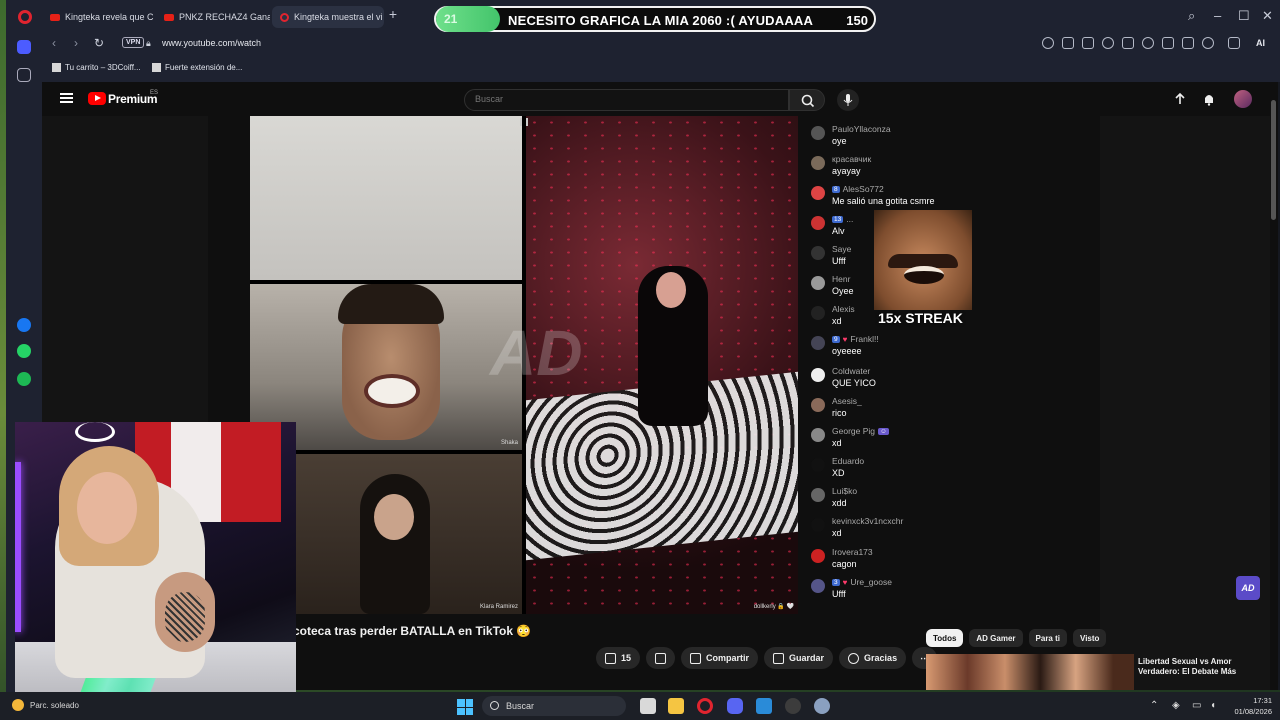 The width and height of the screenshot is (1280, 720). Describe the element at coordinates (213, 17) in the screenshot. I see `tab-2: PNKZ RECHAZ4 Ganar` at that location.